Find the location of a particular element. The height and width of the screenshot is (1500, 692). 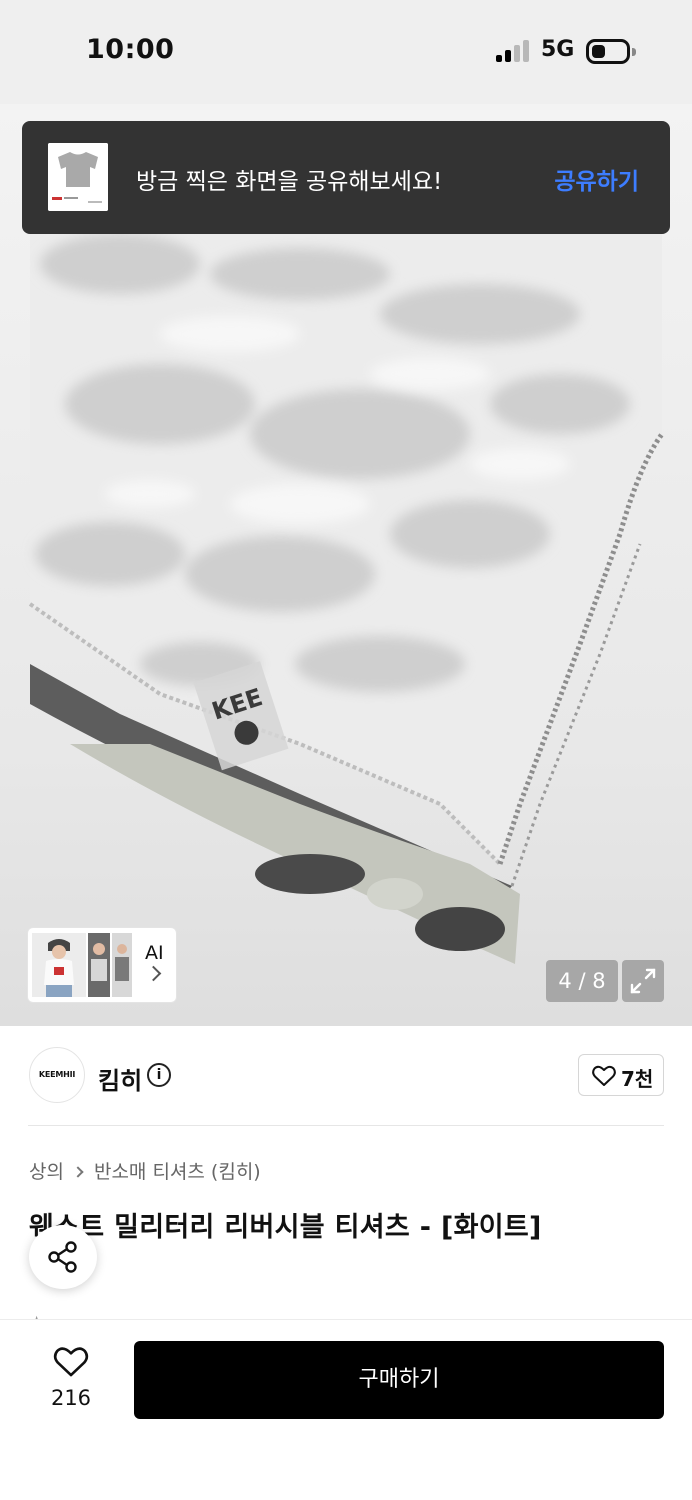

network-label: 5G is located at coordinates (558, 49).